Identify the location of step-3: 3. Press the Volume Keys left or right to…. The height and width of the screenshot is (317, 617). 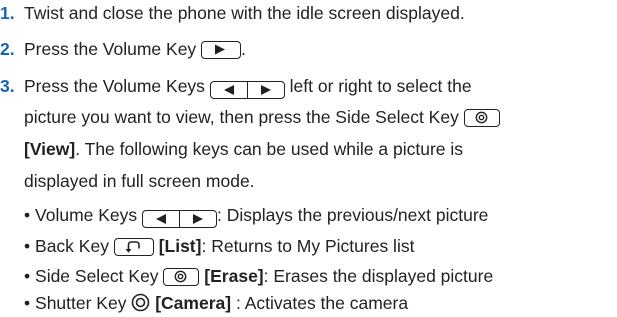
(236, 87).